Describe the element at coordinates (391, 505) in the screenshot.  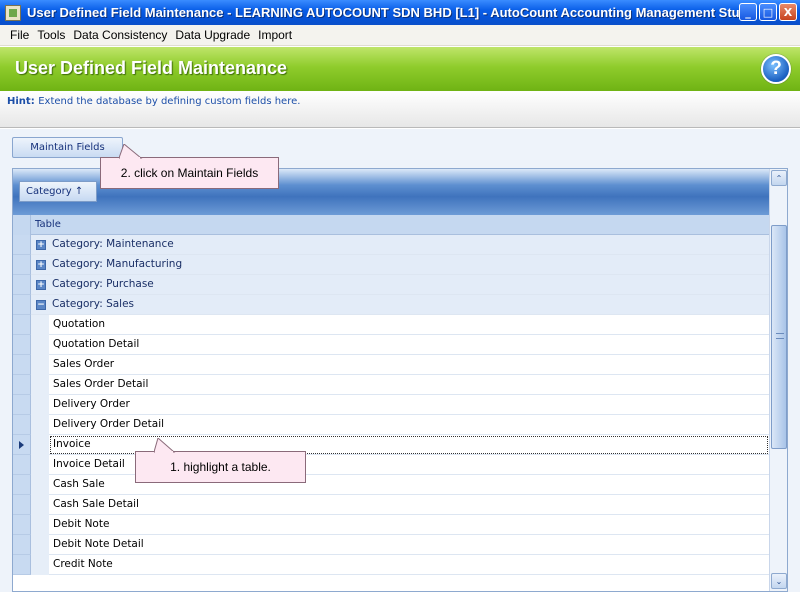
I see `table-row: Cash Sale Detail` at that location.